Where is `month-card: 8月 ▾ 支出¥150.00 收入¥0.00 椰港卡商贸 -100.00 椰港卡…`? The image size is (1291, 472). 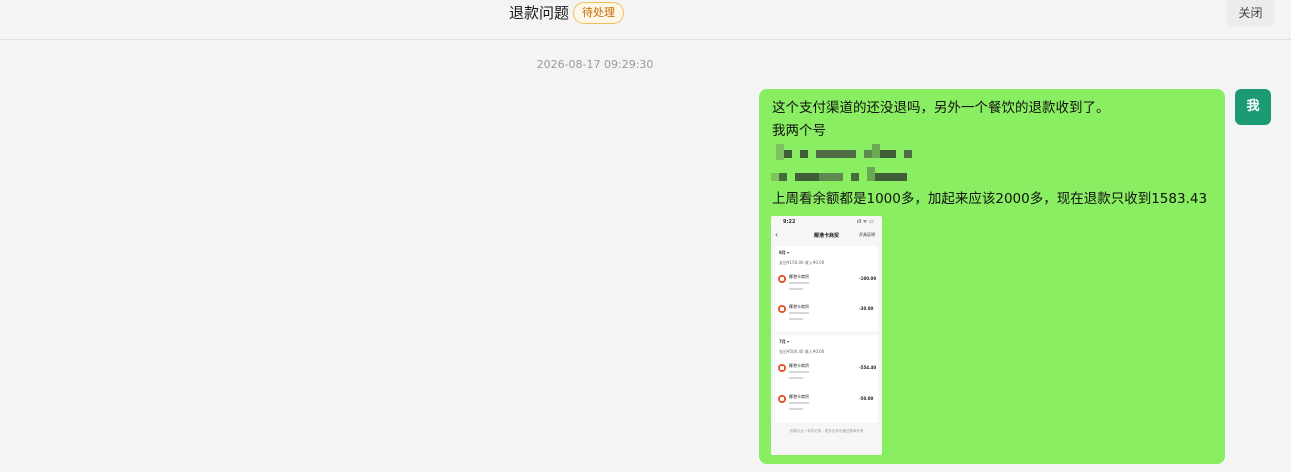
month-card: 8月 ▾ 支出¥150.00 收入¥0.00 椰港卡商贸 -100.00 椰港卡… is located at coordinates (826, 289).